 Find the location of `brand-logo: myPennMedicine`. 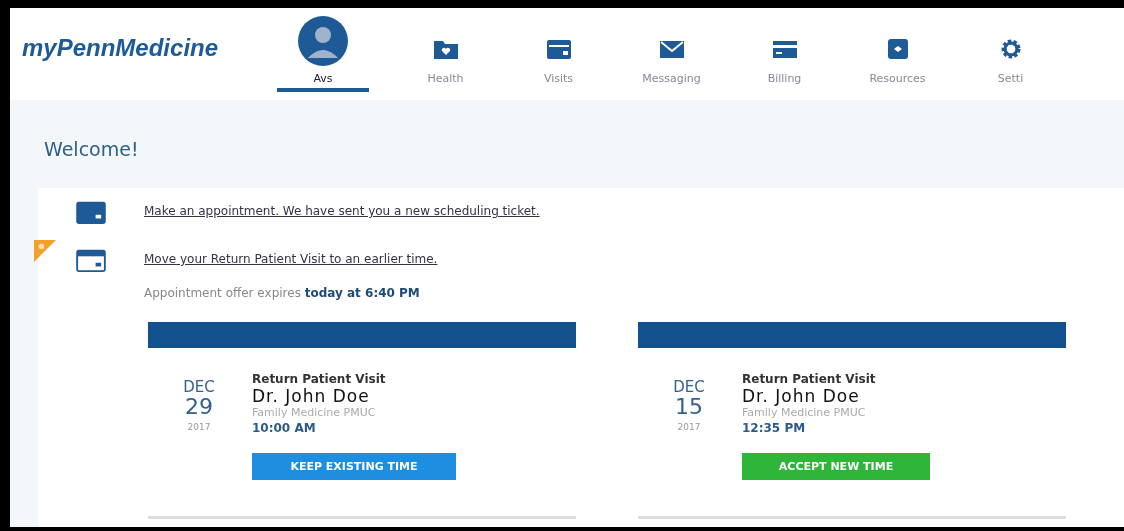

brand-logo: myPennMedicine is located at coordinates (149, 48).